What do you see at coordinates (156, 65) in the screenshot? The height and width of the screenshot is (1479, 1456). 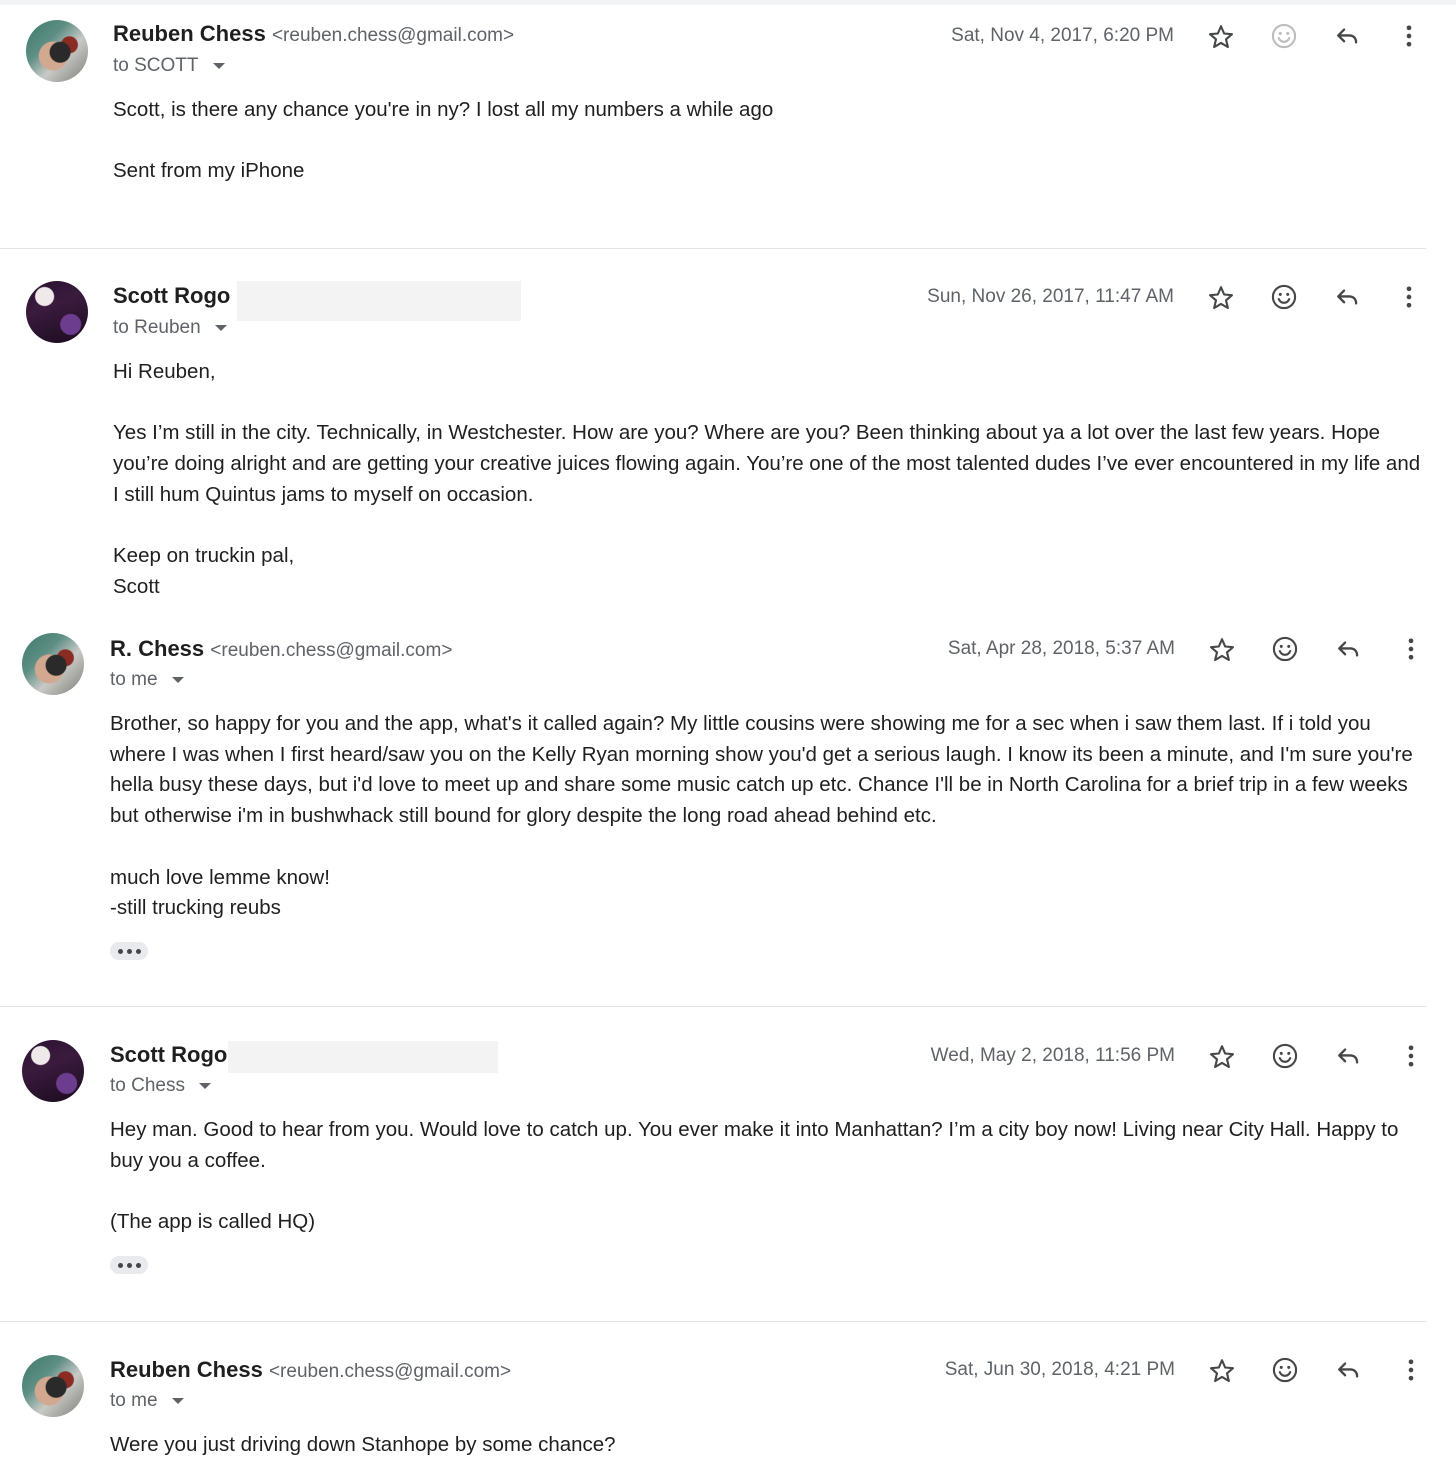 I see `recipient-label: to SCOTT` at bounding box center [156, 65].